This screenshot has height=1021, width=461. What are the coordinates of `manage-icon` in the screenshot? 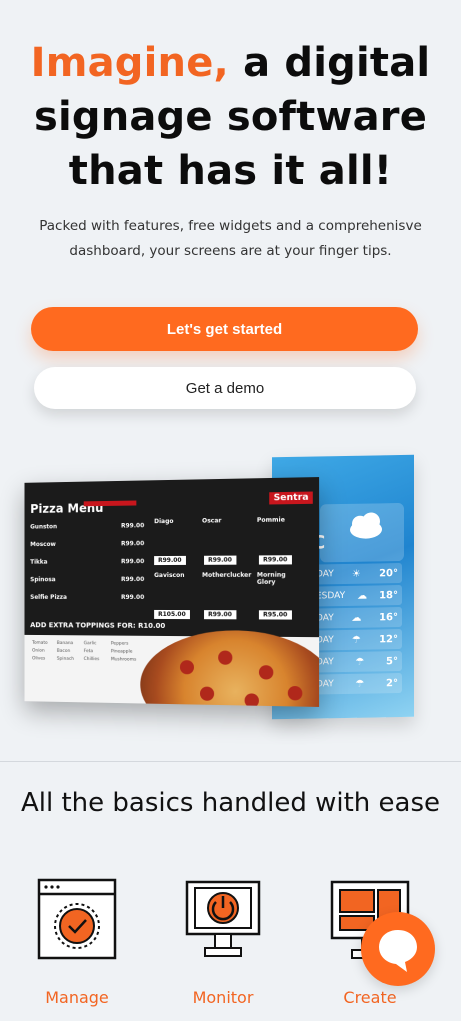 It's located at (77, 919).